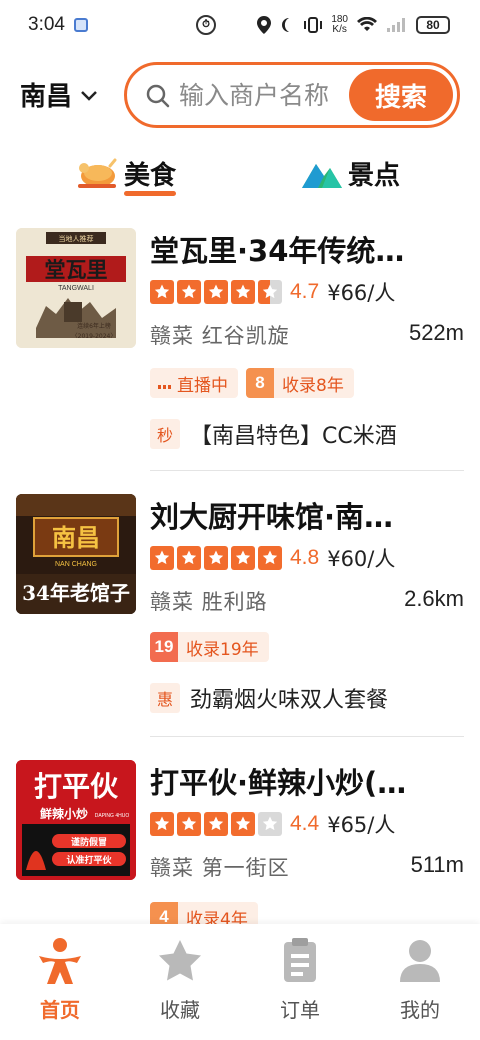  Describe the element at coordinates (305, 557) in the screenshot. I see `rating-score: 4.8` at that location.